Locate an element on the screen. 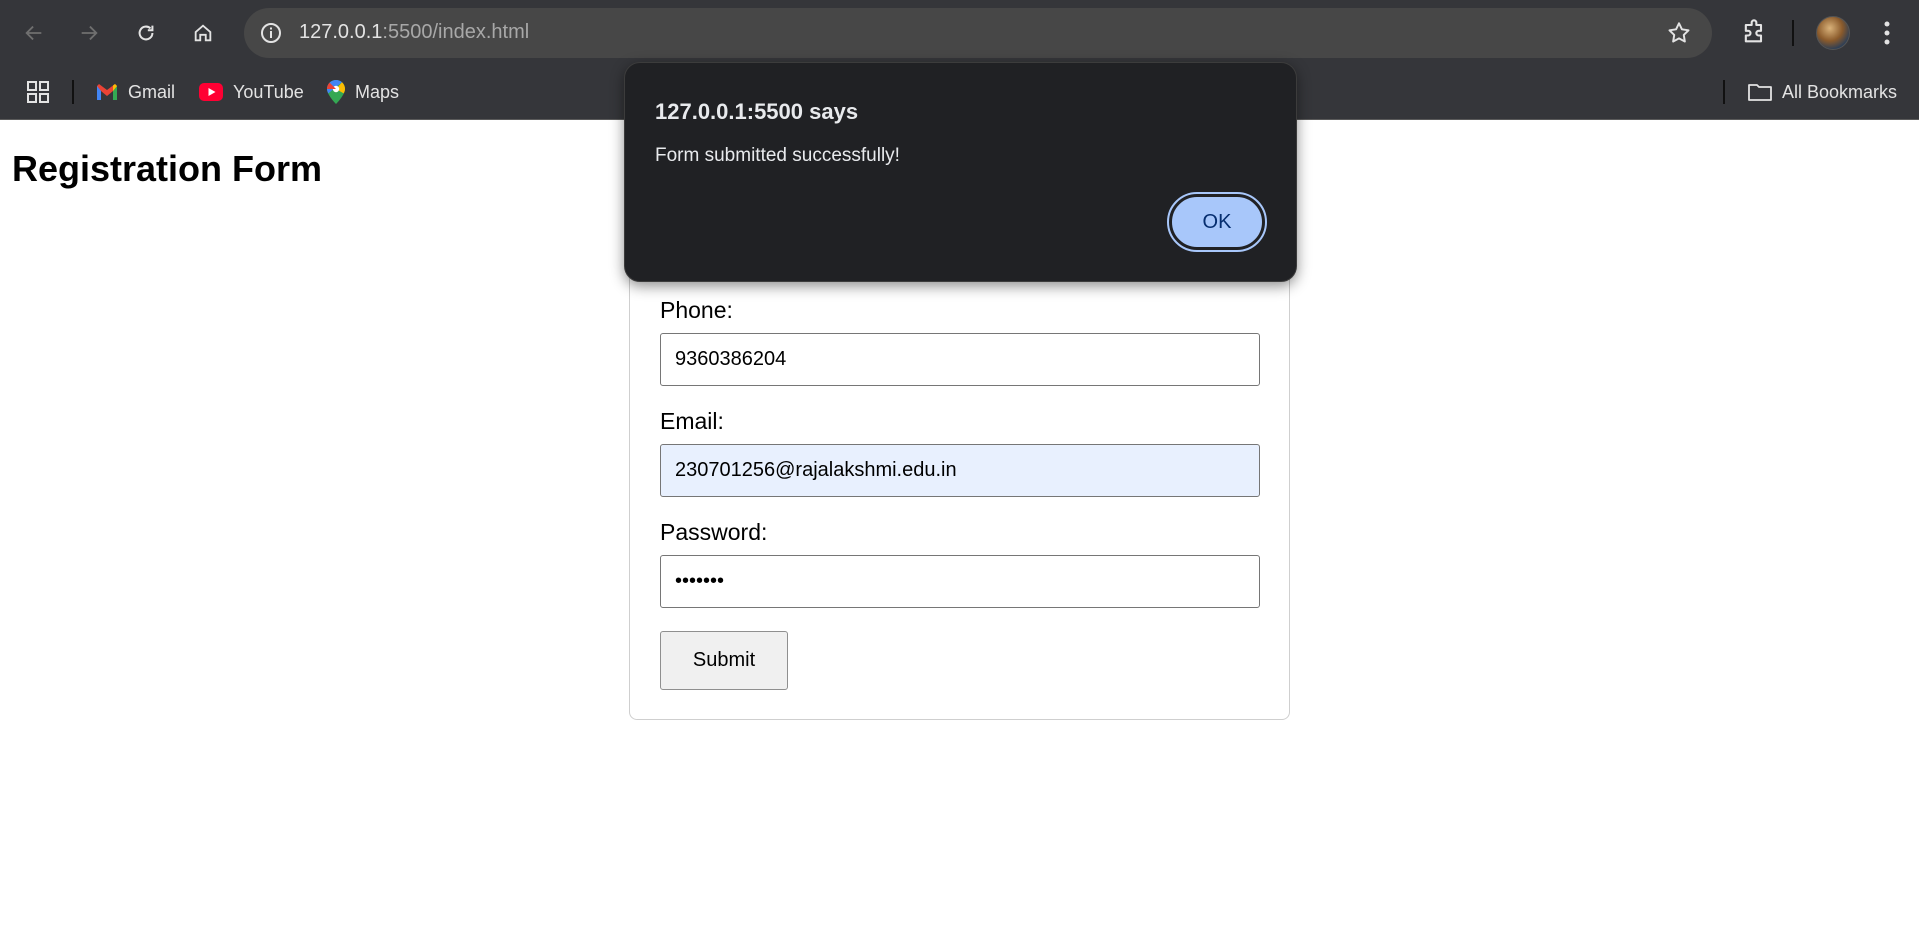 This screenshot has width=1919, height=945. reload-button is located at coordinates (146, 33).